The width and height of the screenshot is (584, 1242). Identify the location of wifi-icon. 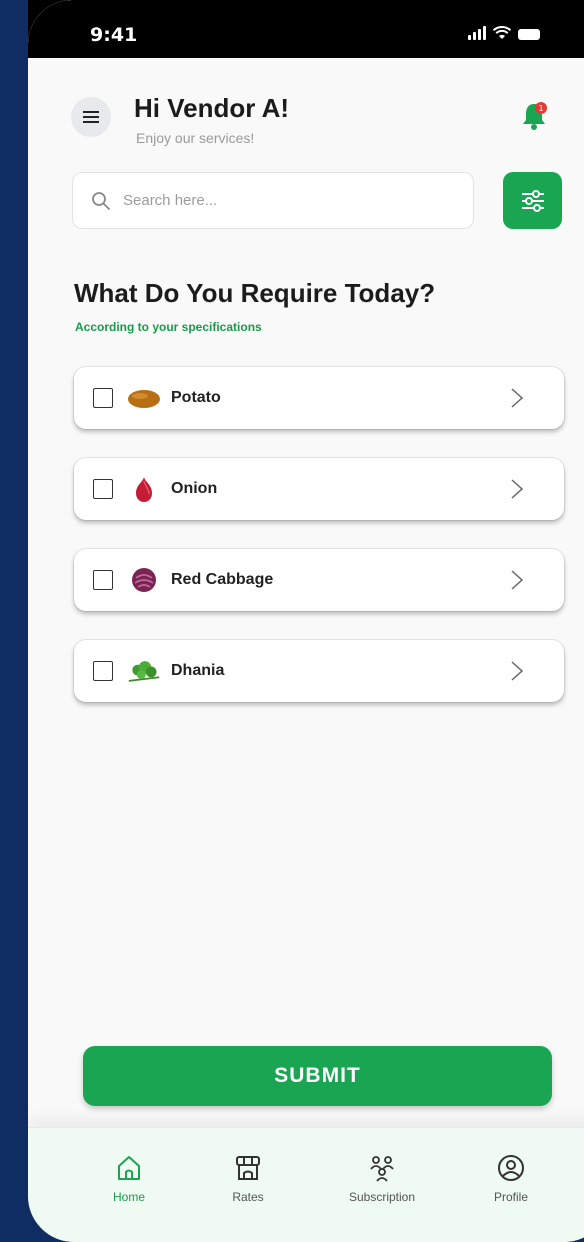
(502, 32).